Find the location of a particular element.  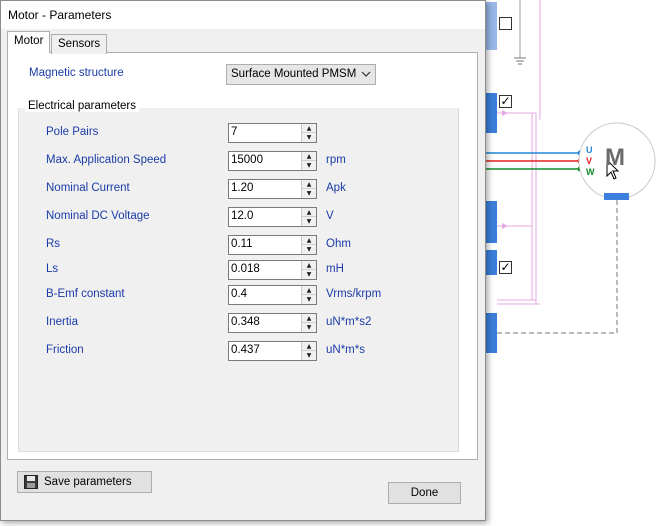

rs-label: Rs is located at coordinates (53, 244).